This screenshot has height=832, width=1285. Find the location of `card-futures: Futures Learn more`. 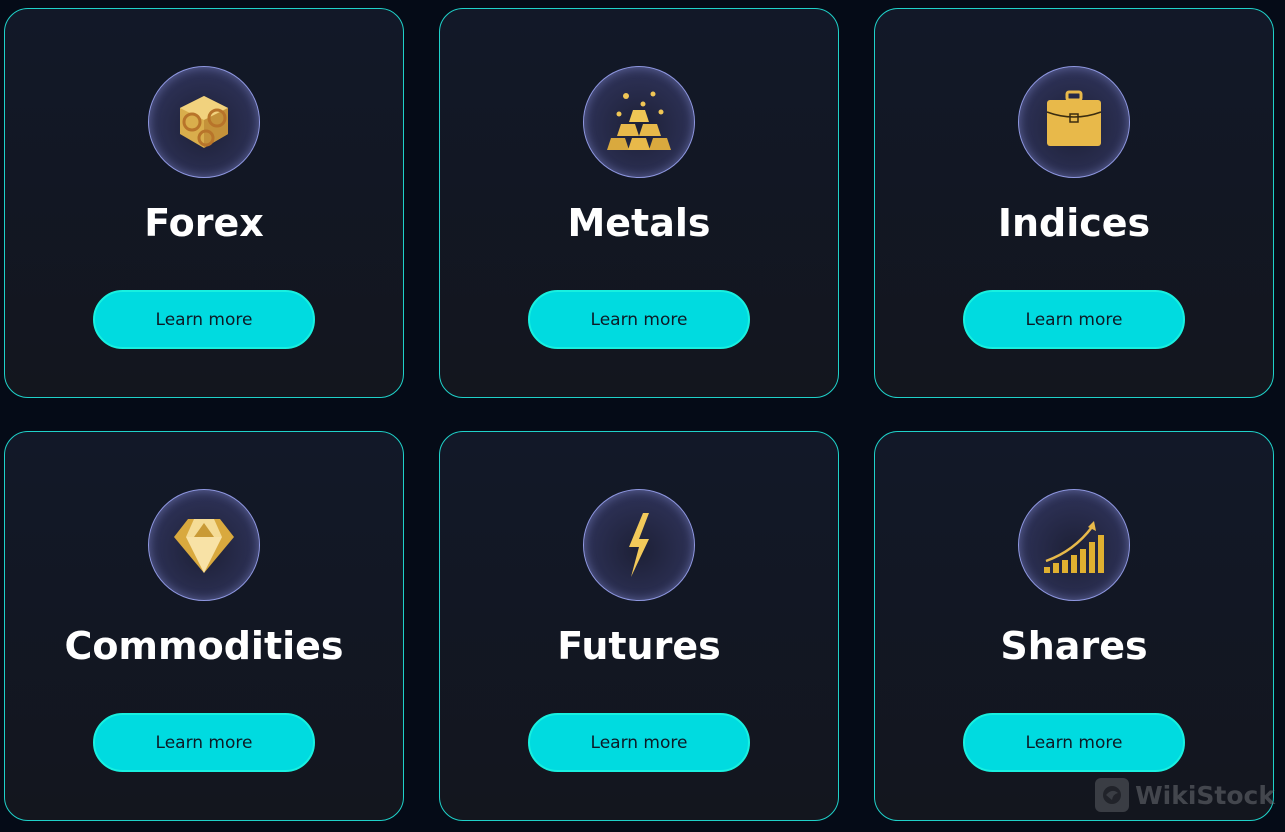

card-futures: Futures Learn more is located at coordinates (639, 626).